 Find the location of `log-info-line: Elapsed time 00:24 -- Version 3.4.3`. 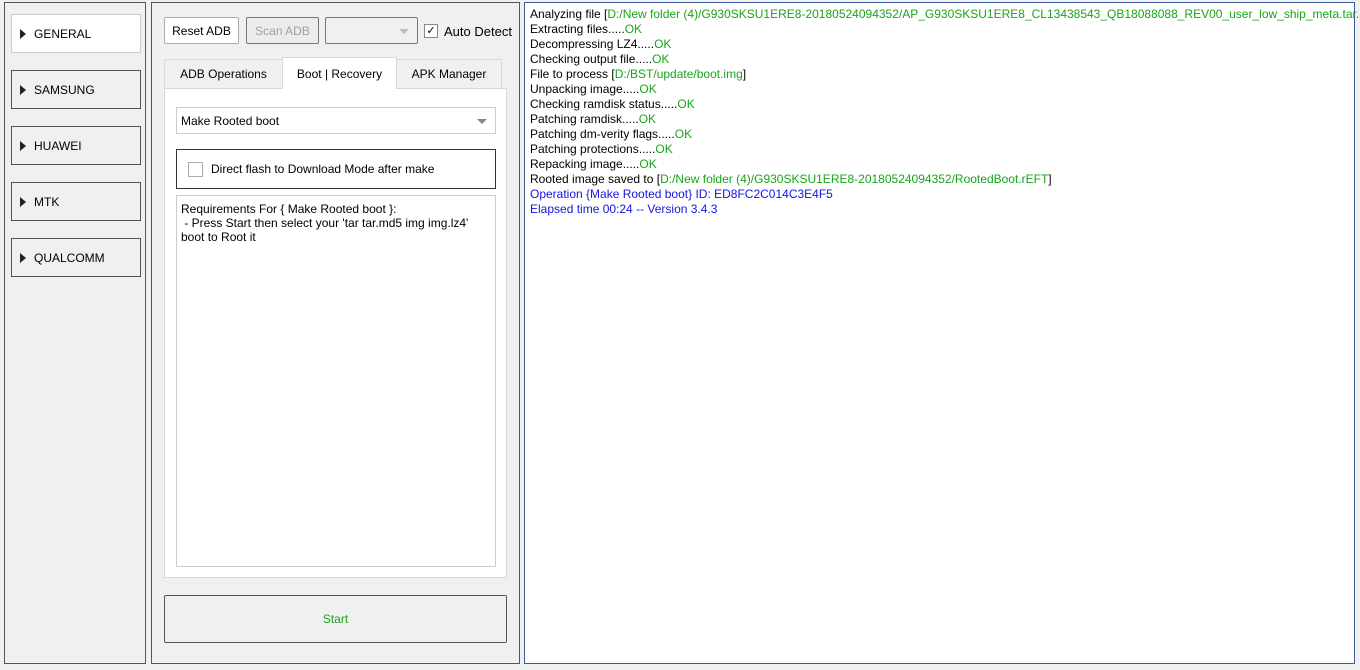

log-info-line: Elapsed time 00:24 -- Version 3.4.3 is located at coordinates (624, 209).